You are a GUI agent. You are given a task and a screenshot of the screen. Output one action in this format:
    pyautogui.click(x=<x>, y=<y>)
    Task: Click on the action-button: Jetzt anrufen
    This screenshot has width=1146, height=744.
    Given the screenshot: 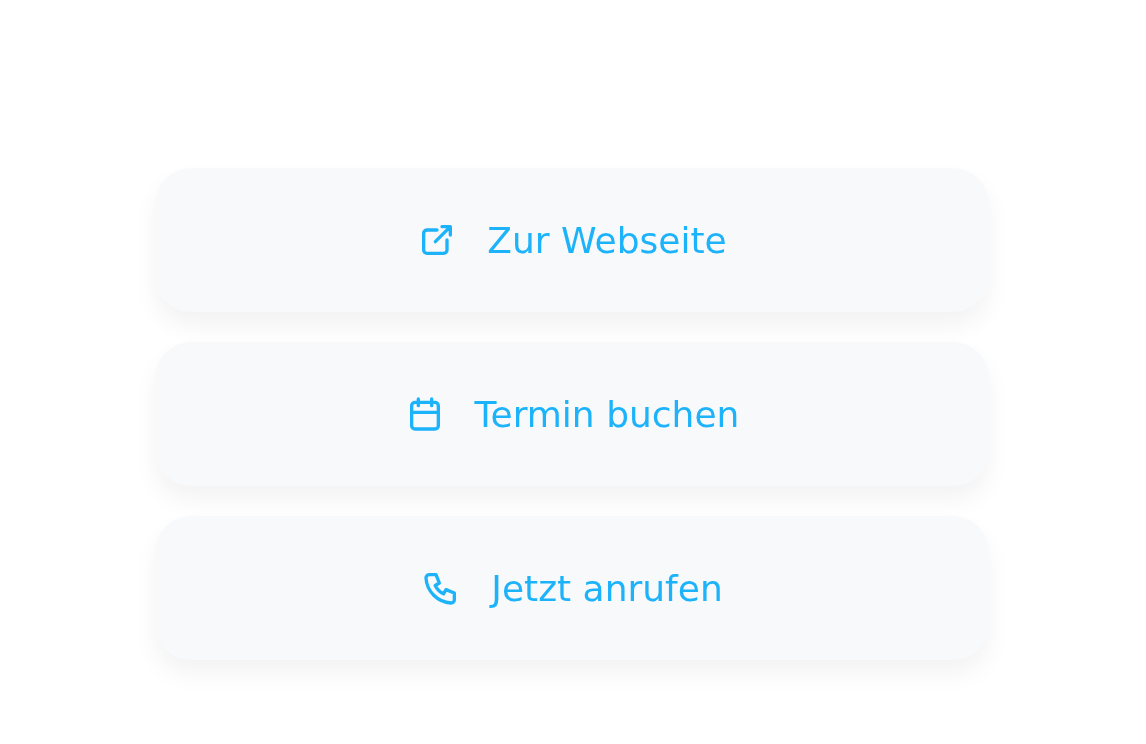 What is the action you would take?
    pyautogui.click(x=572, y=588)
    